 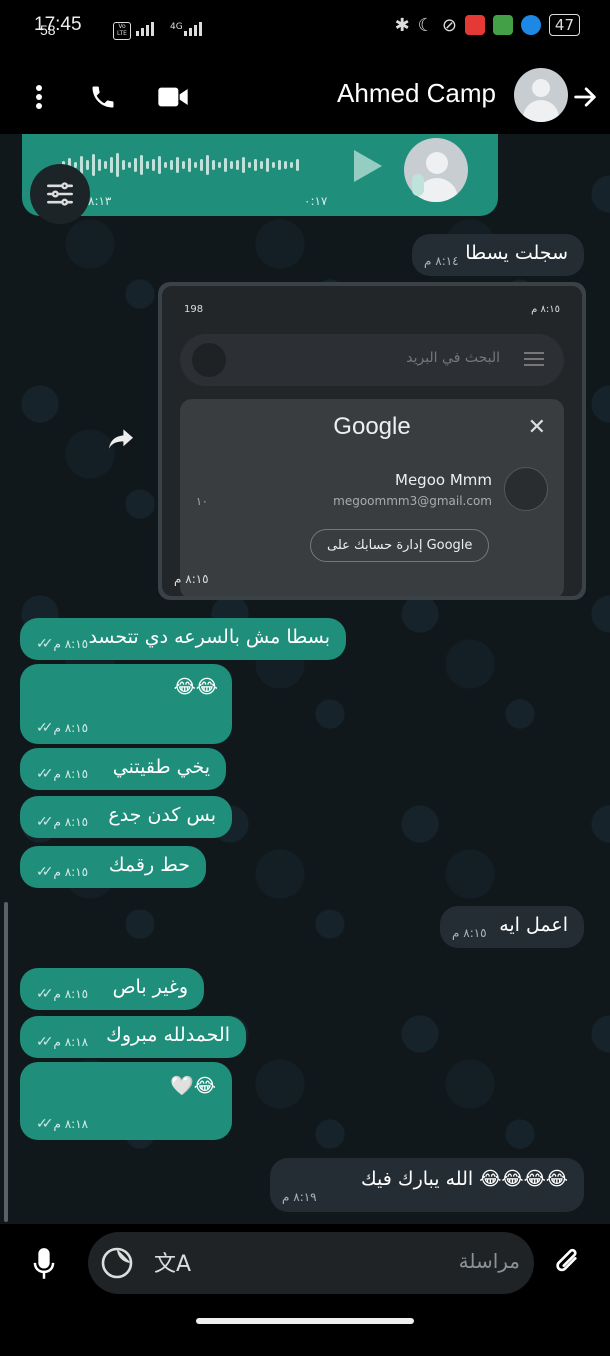 I want to click on status-bar: 17:45 58 Vo LTE 4G ✱ ☾ ⊘ 47, so click(x=305, y=31).